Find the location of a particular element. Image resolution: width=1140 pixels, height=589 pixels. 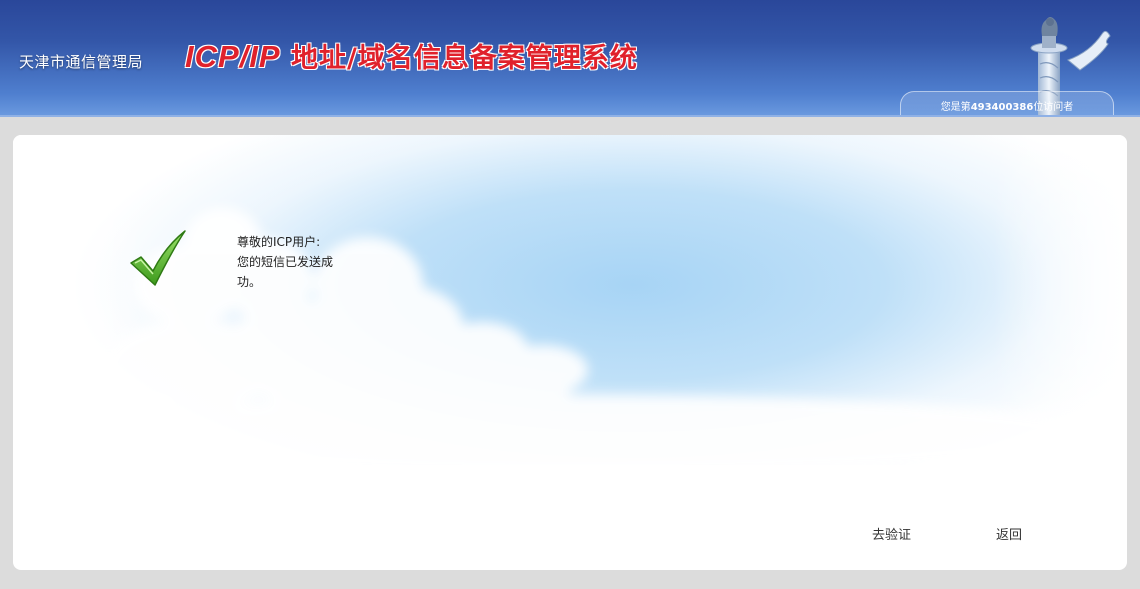

message-line-2: 功。 is located at coordinates (249, 282).